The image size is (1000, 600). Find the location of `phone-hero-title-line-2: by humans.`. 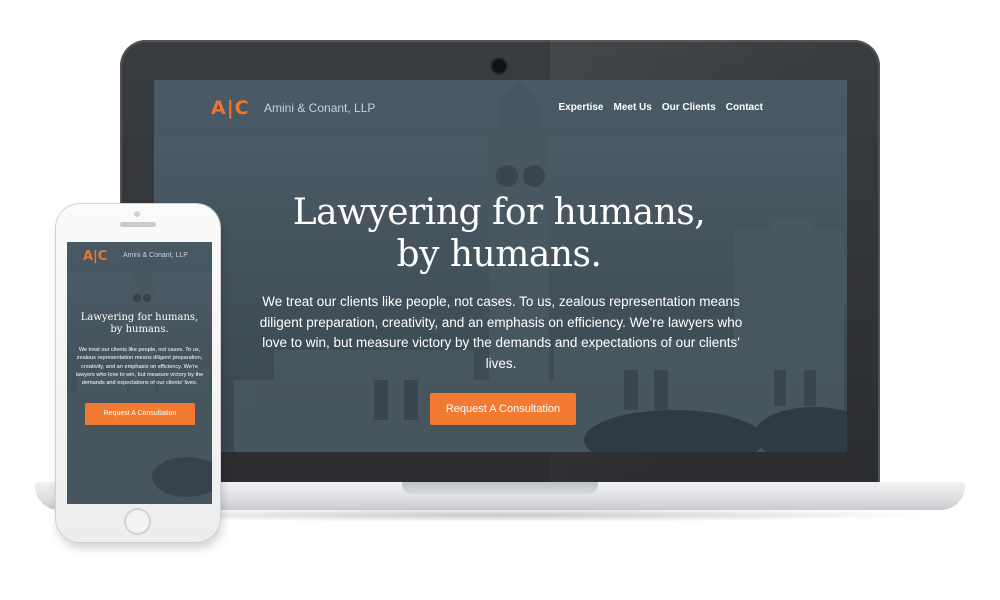

phone-hero-title-line-2: by humans. is located at coordinates (139, 329).